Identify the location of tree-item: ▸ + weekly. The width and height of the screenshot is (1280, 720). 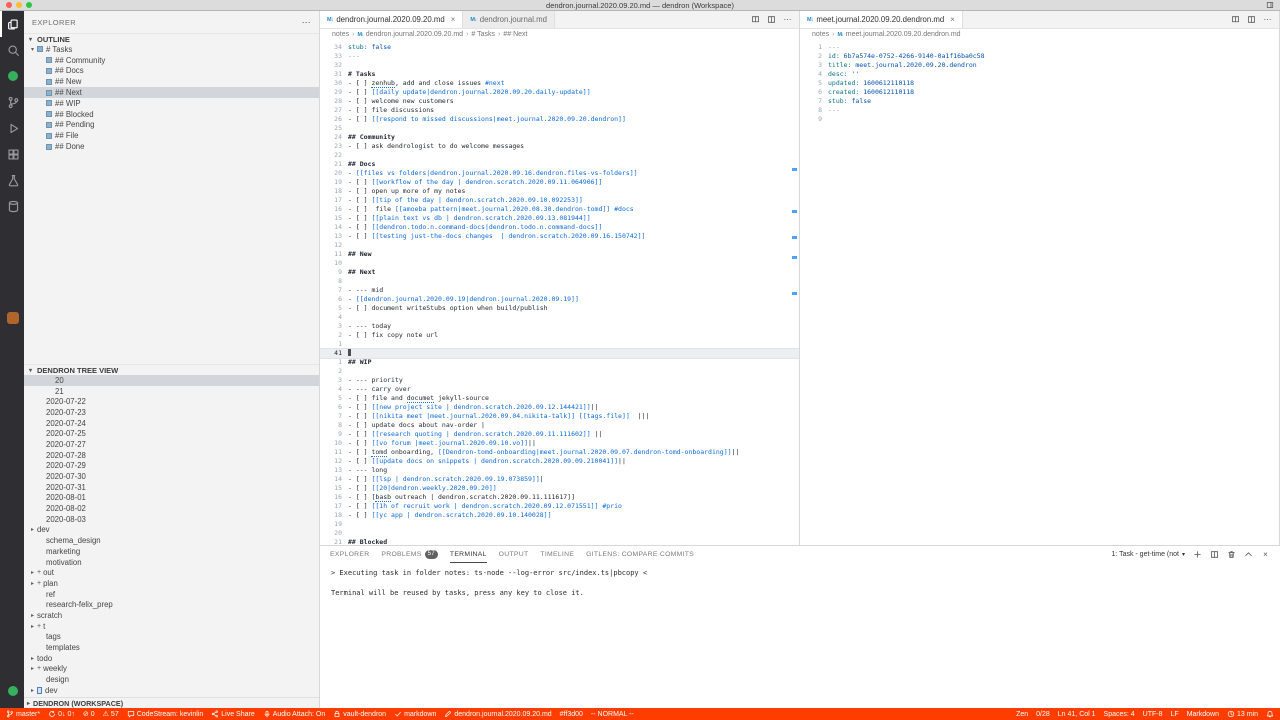
(171, 669).